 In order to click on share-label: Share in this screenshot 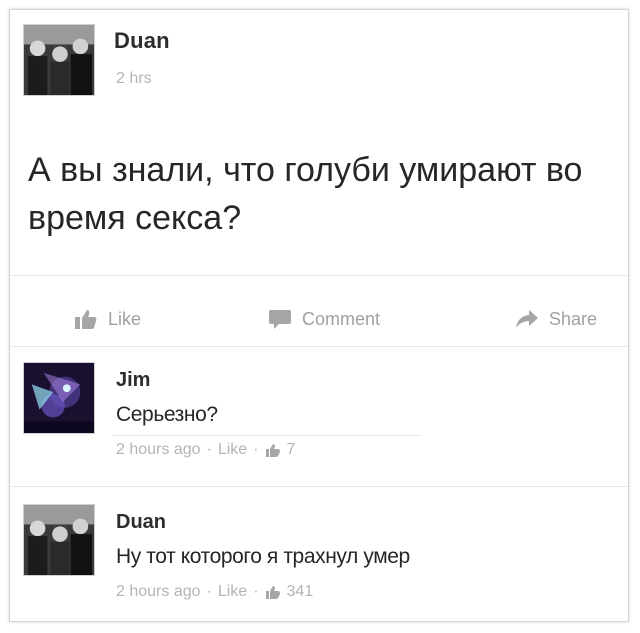, I will do `click(573, 318)`.